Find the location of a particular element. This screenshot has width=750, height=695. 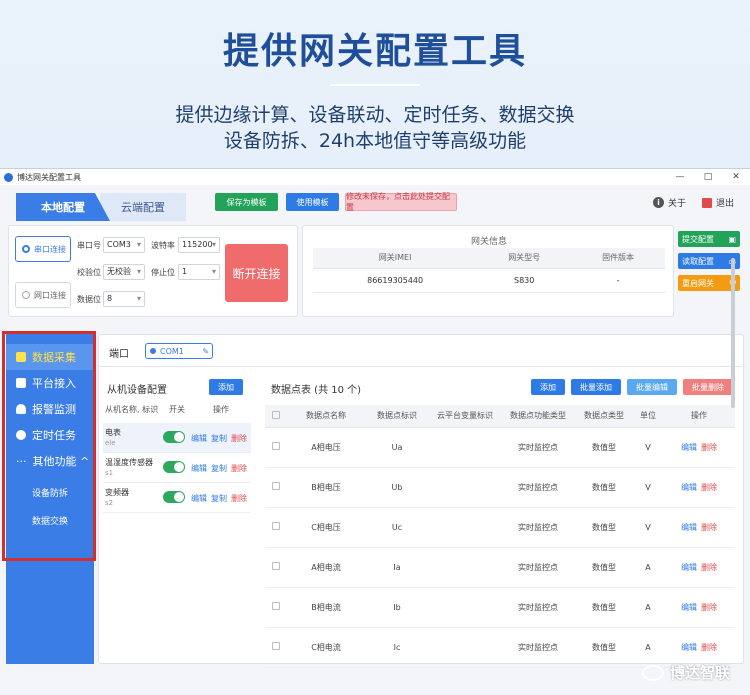

cell: C相电压 is located at coordinates (326, 527).